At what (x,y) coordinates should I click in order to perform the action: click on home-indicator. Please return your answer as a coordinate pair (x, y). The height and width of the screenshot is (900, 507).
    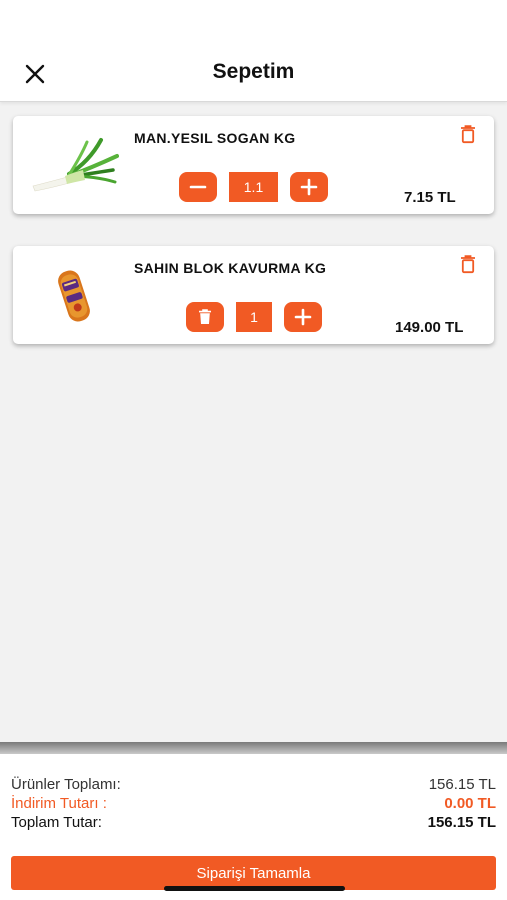
    Looking at the image, I should click on (254, 888).